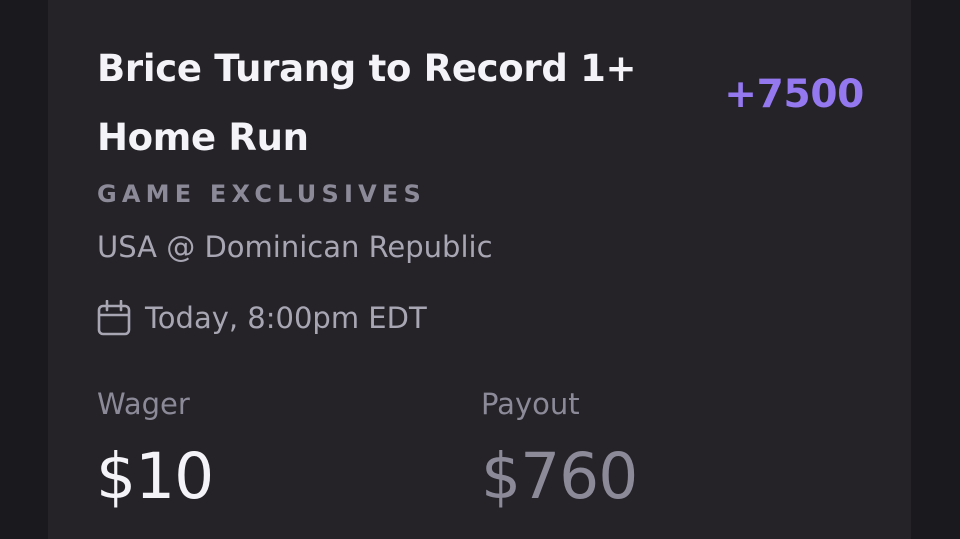 Image resolution: width=960 pixels, height=539 pixels. I want to click on event-date-row: Today, 8:00pm EDT, so click(262, 318).